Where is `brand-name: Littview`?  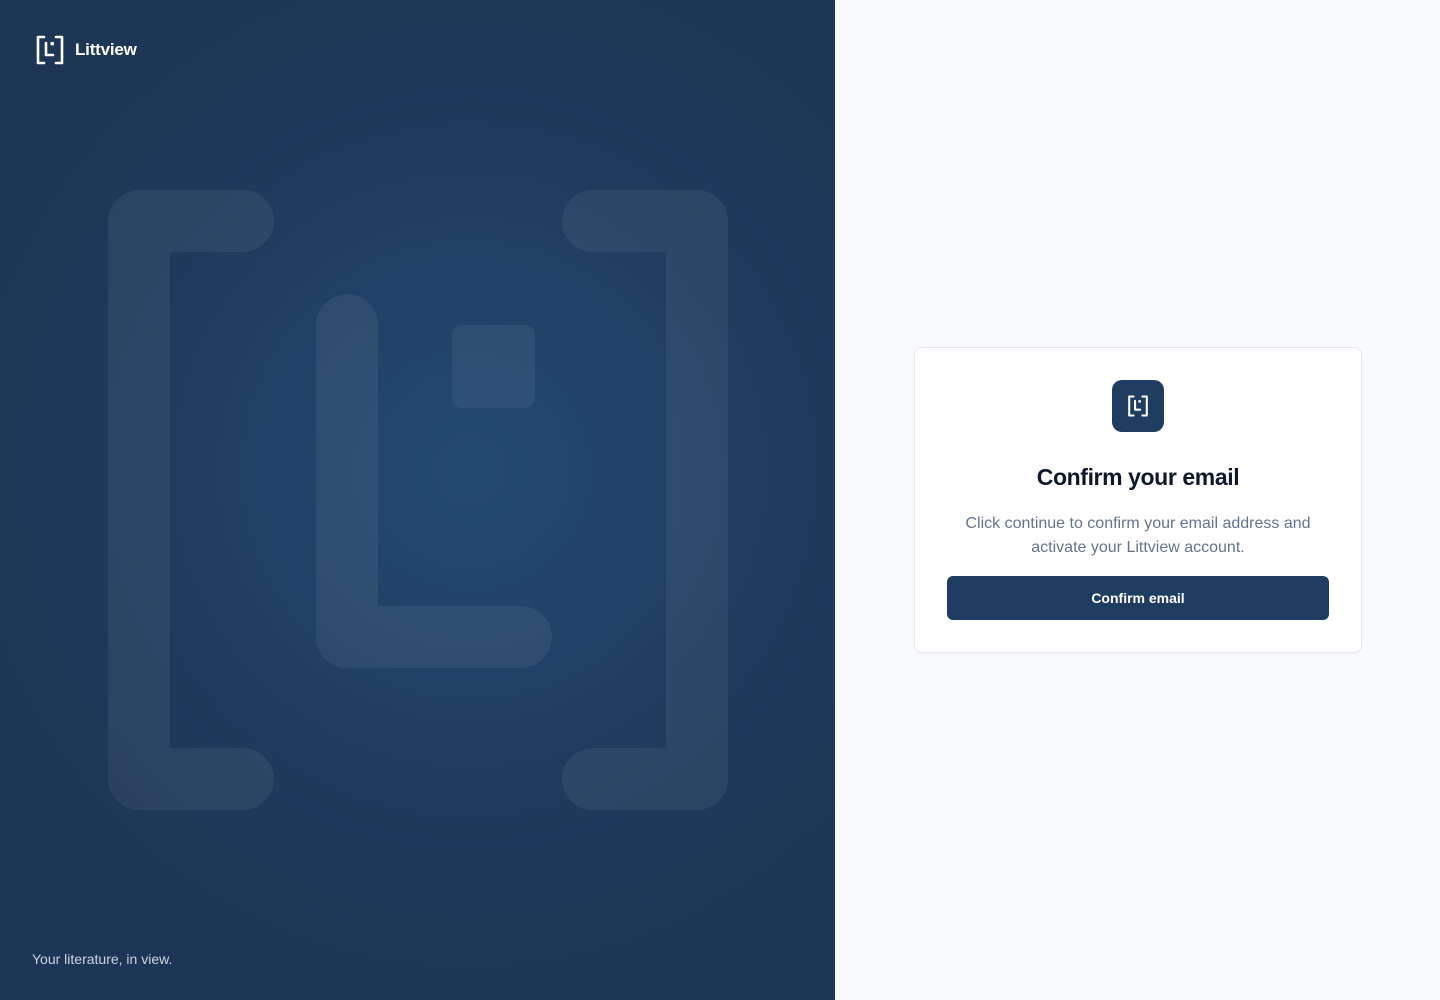 brand-name: Littview is located at coordinates (106, 49).